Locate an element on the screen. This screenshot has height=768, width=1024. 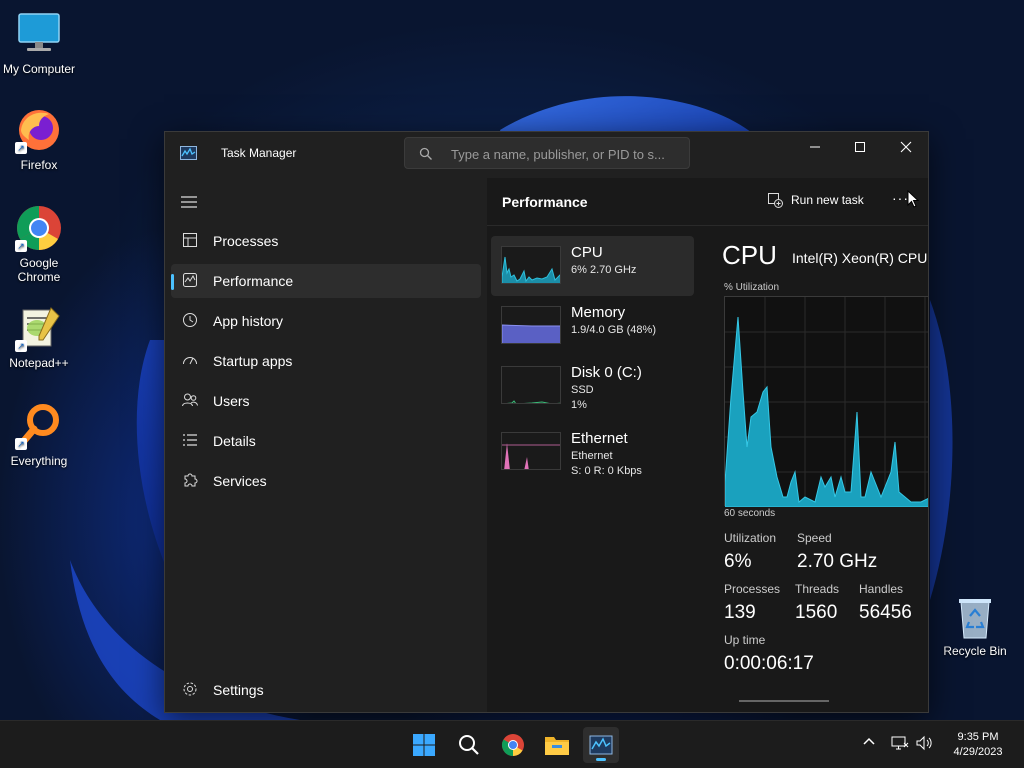
sidebar-item-startup-apps: Startup apps is located at coordinates (326, 361).